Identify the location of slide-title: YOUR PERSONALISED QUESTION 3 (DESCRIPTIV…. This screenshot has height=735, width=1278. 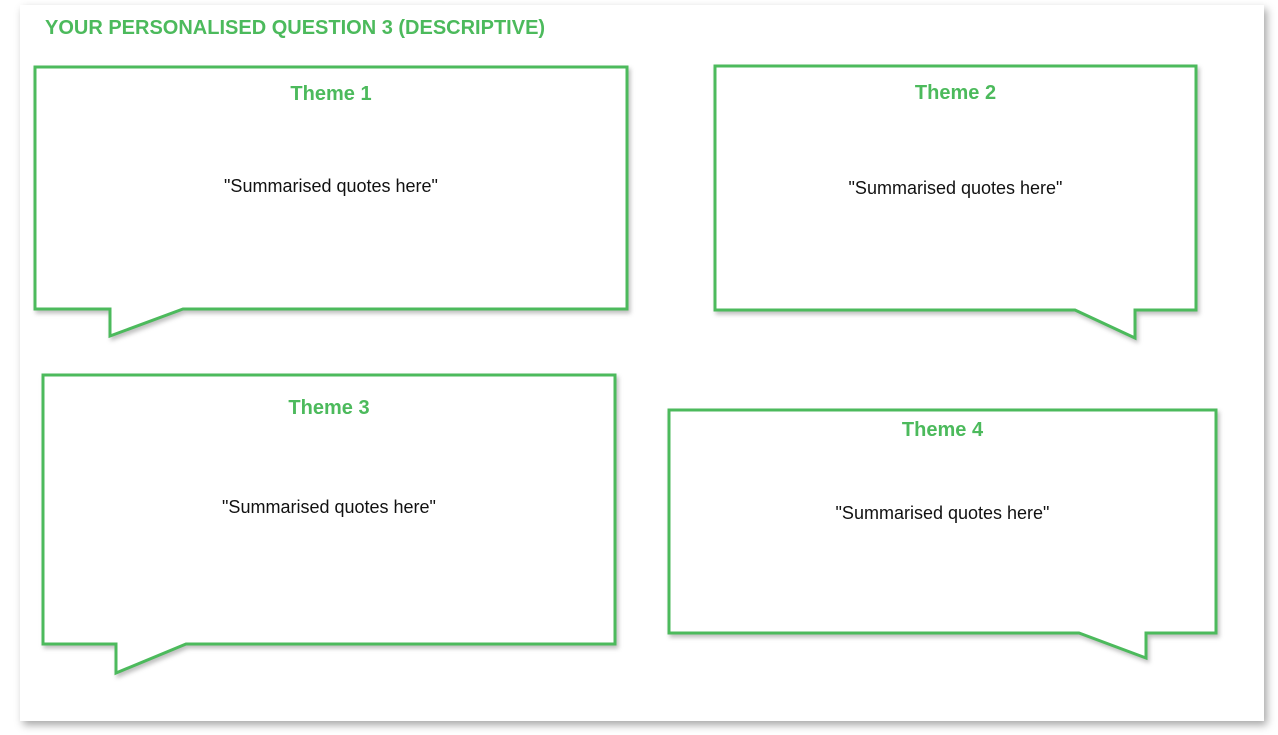
(295, 28).